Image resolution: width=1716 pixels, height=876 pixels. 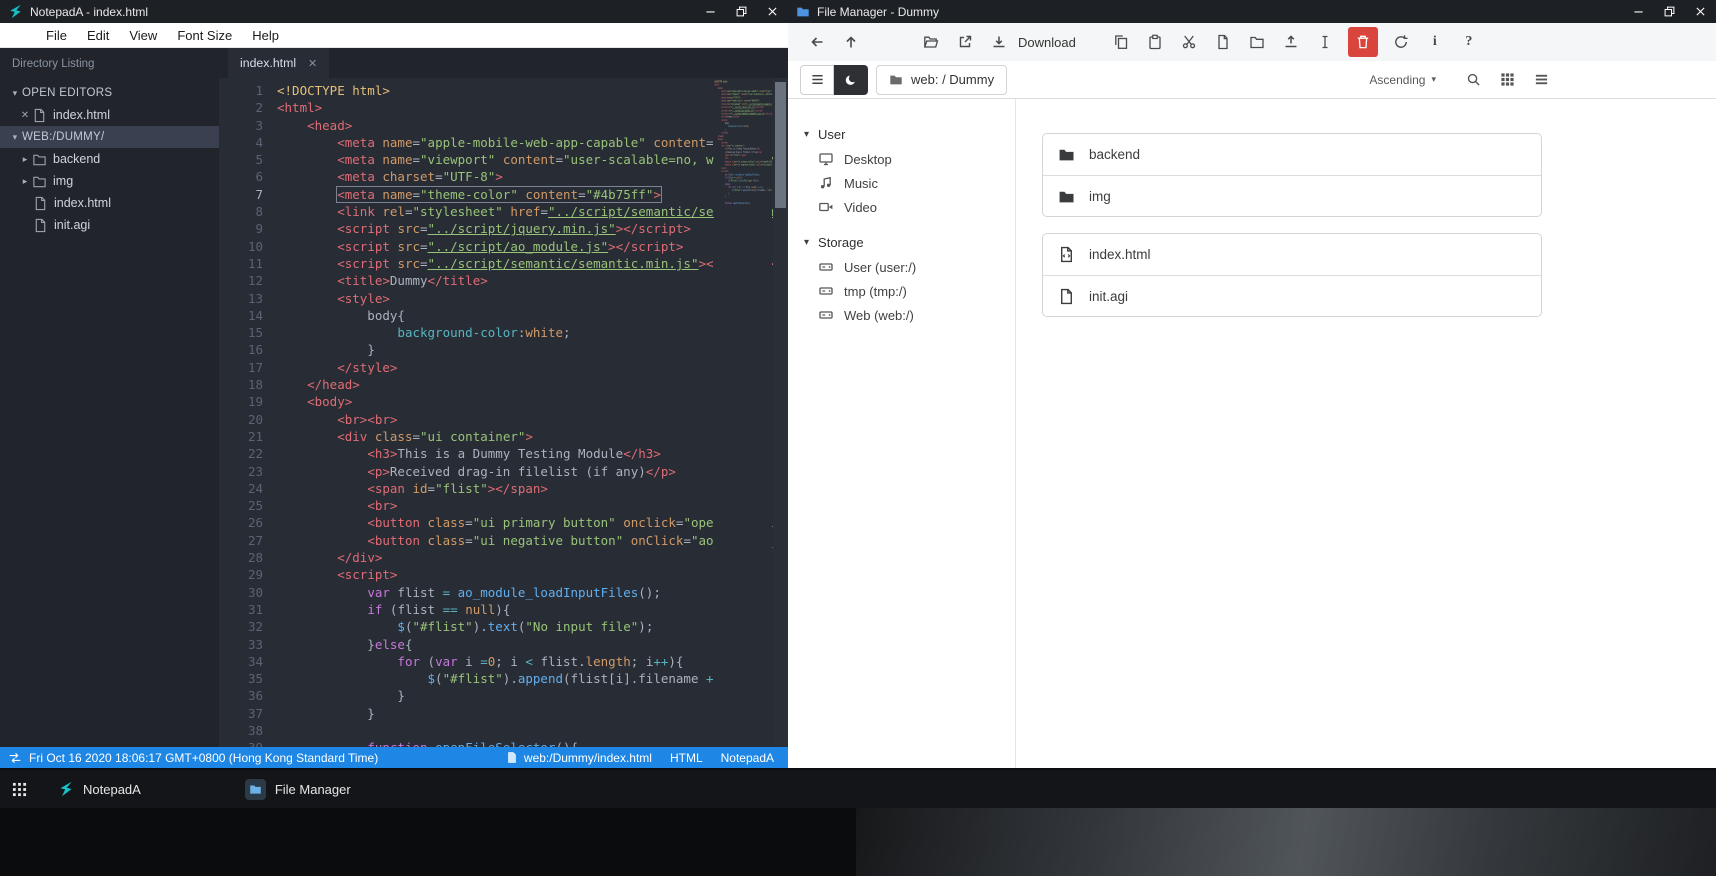 What do you see at coordinates (1292, 195) in the screenshot?
I see `file-row-img: img` at bounding box center [1292, 195].